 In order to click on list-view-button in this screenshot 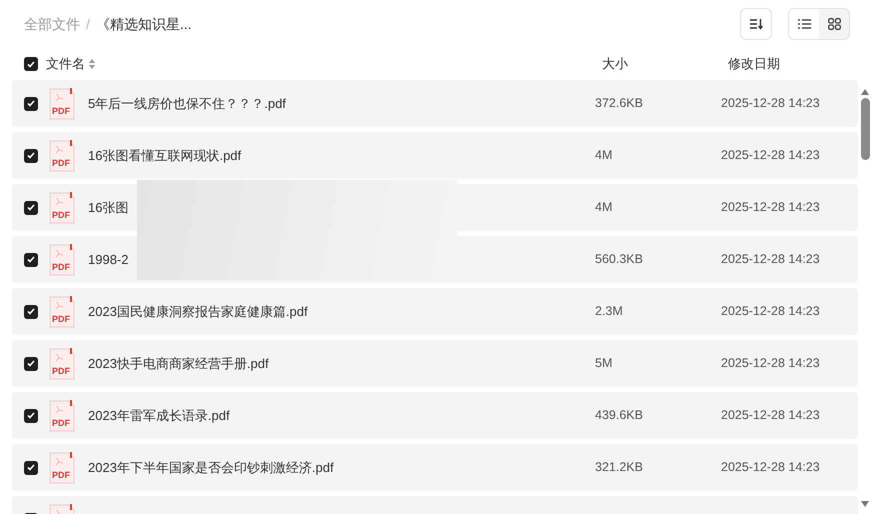, I will do `click(804, 24)`.